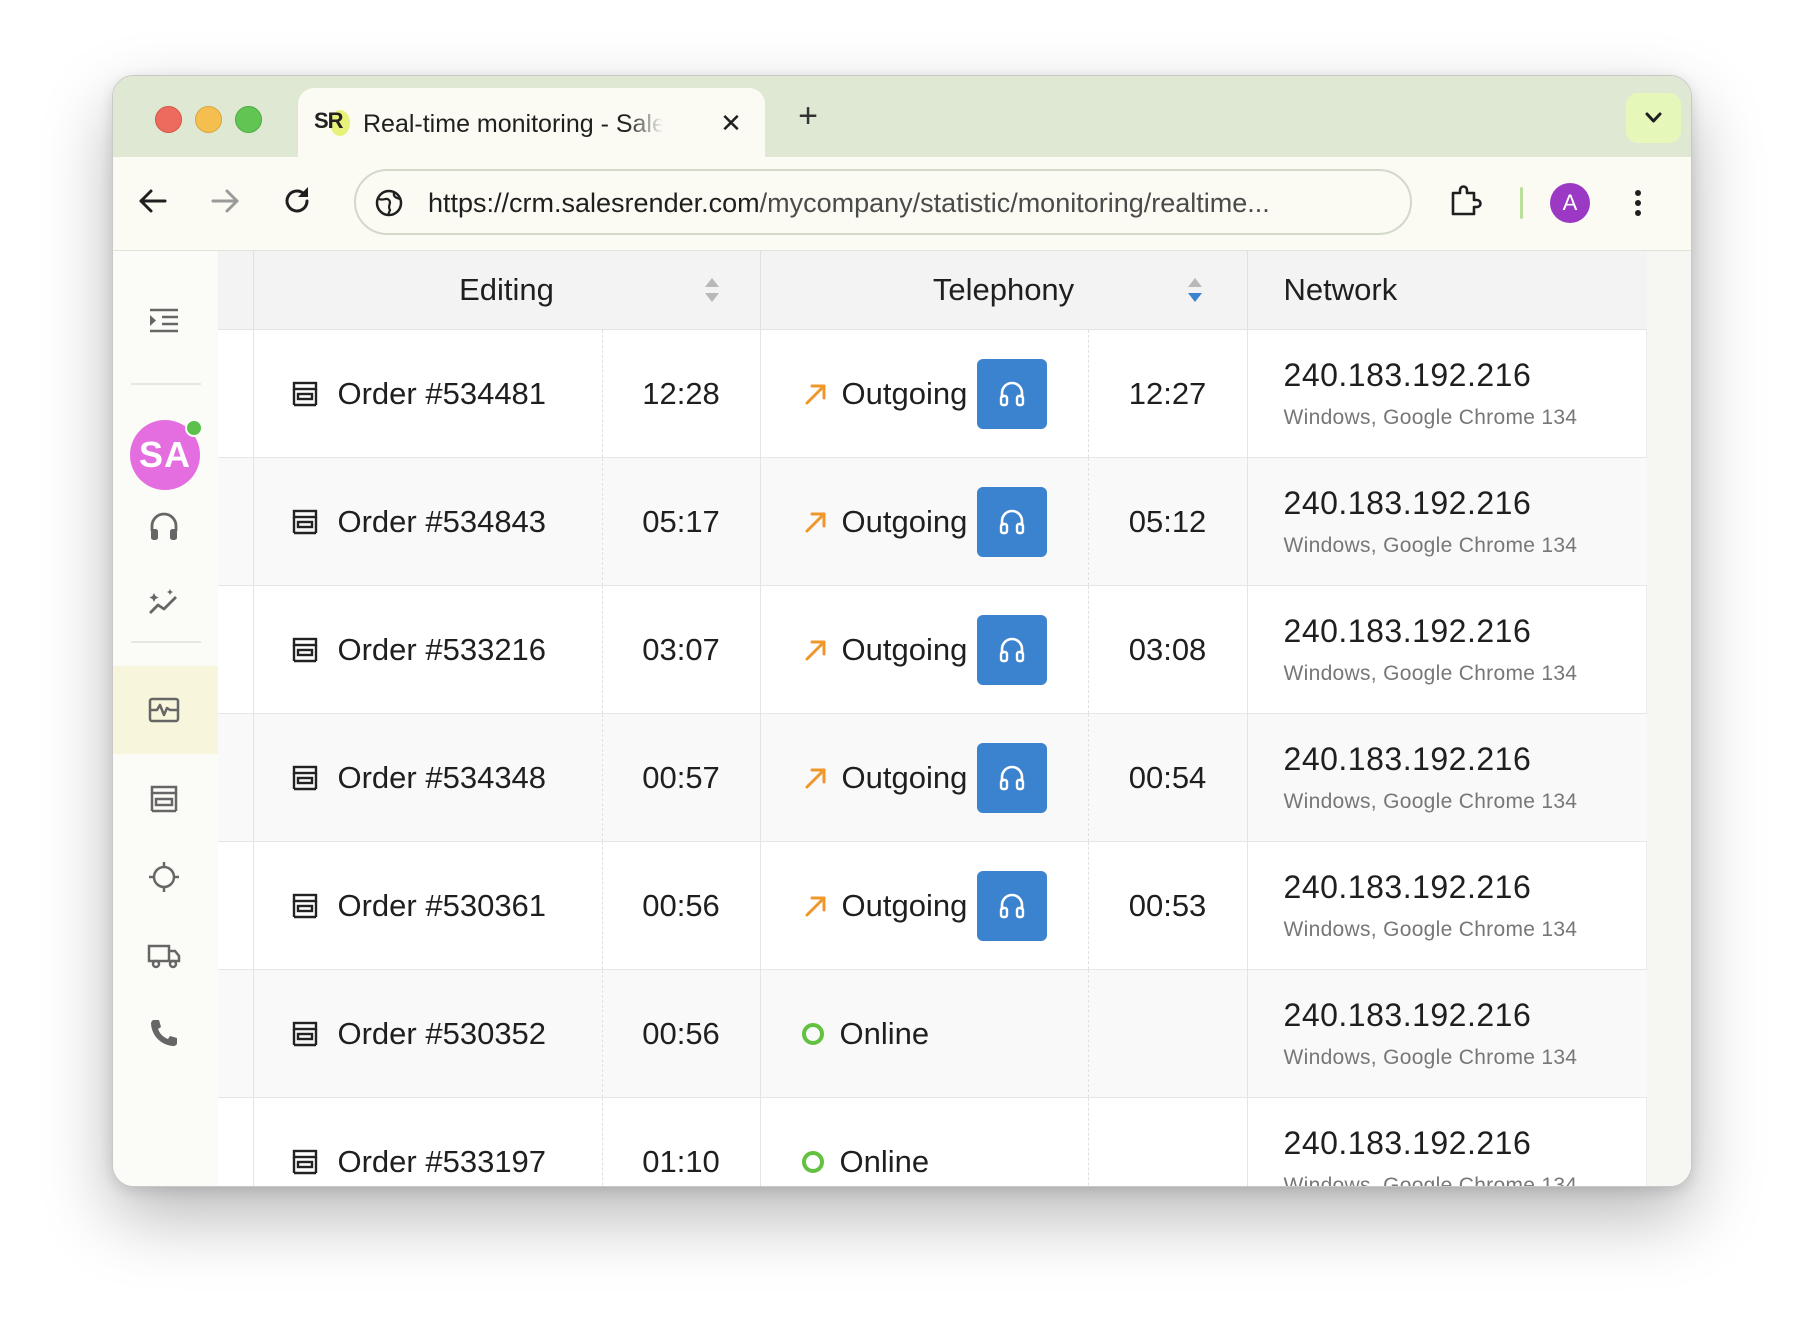 Image resolution: width=1798 pixels, height=1330 pixels. Describe the element at coordinates (442, 394) in the screenshot. I see `order-link: Order #534481` at that location.